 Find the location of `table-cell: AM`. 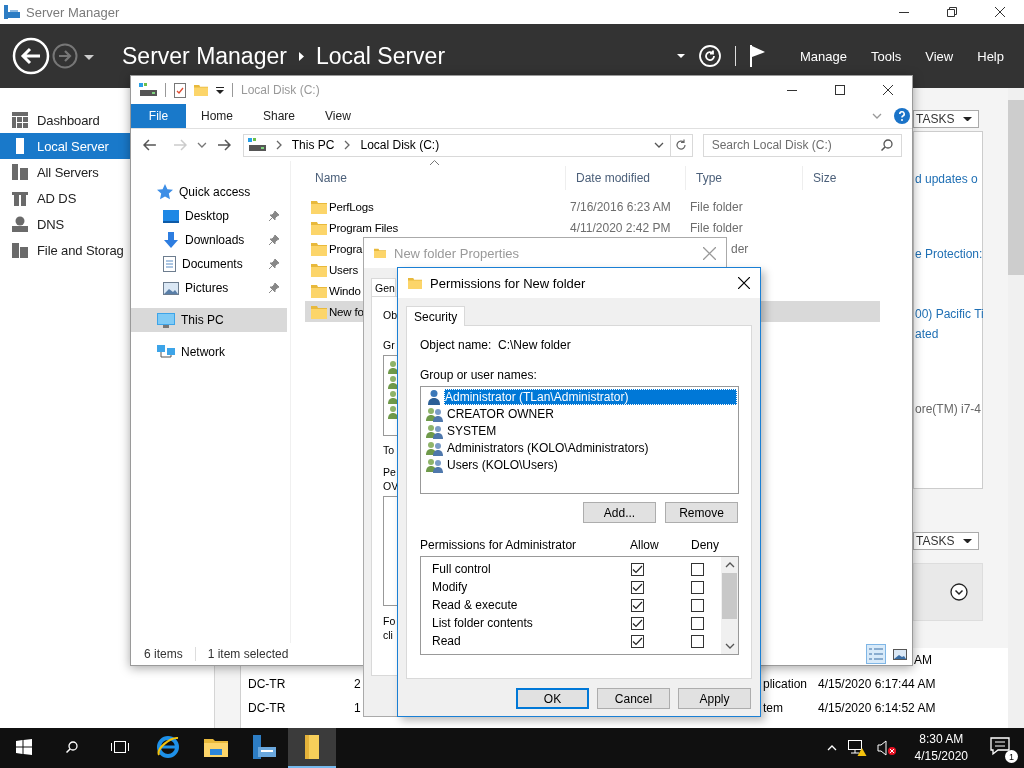

table-cell: AM is located at coordinates (923, 660).